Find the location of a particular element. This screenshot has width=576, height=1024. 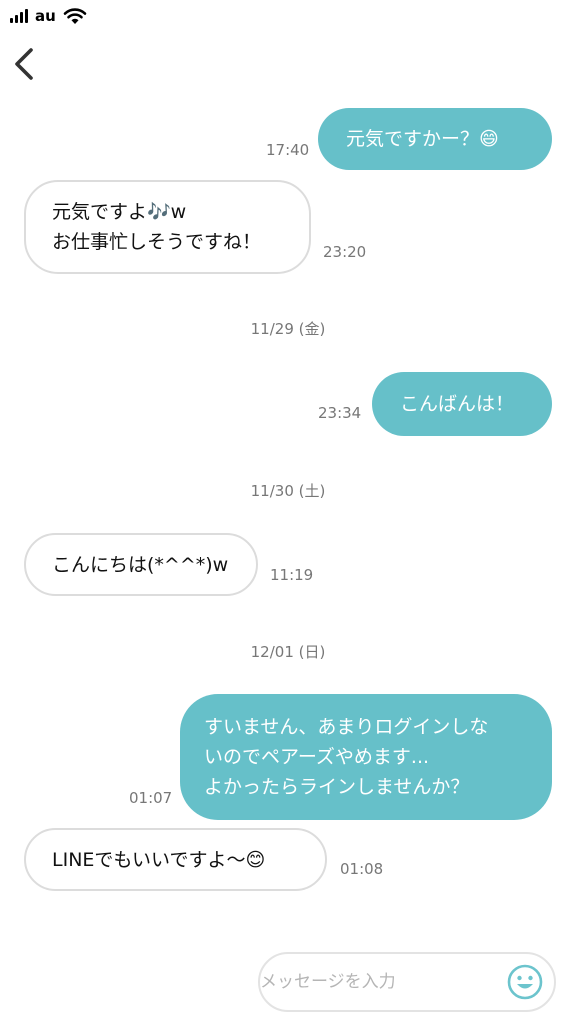

back-chevron-icon is located at coordinates (25, 64).